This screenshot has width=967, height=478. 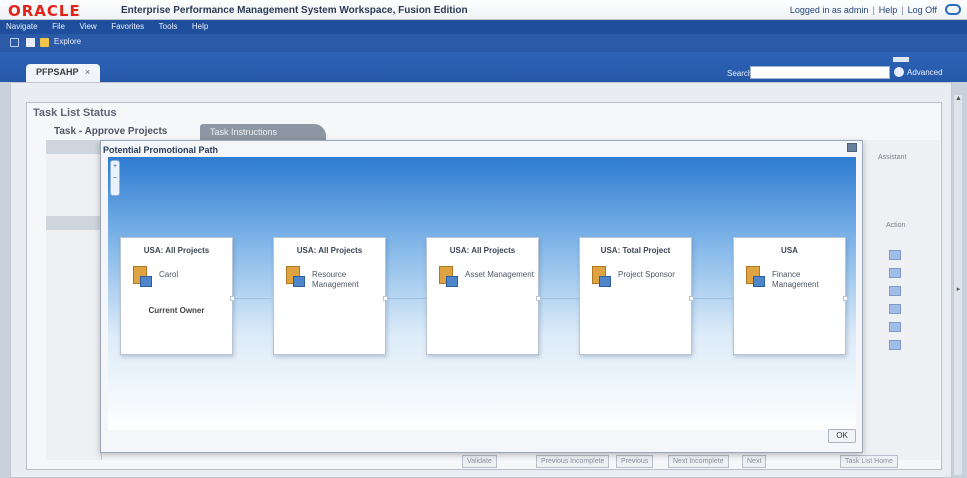 What do you see at coordinates (44, 11) in the screenshot?
I see `oracle-logo: ORACLE` at bounding box center [44, 11].